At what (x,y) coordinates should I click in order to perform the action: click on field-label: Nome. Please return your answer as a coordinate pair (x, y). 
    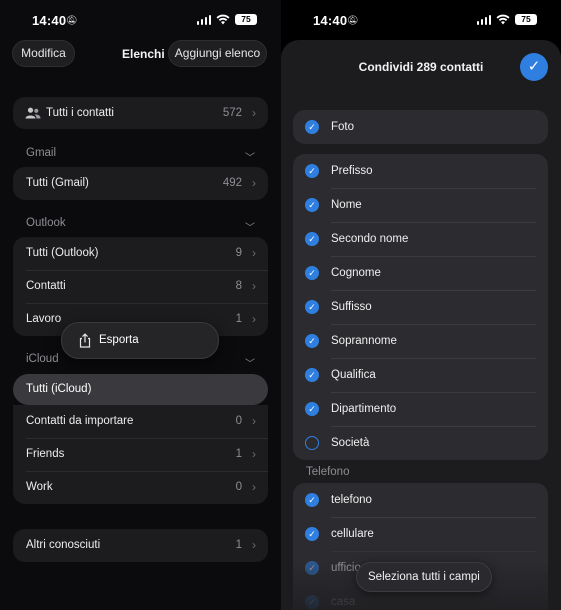
    Looking at the image, I should click on (346, 205).